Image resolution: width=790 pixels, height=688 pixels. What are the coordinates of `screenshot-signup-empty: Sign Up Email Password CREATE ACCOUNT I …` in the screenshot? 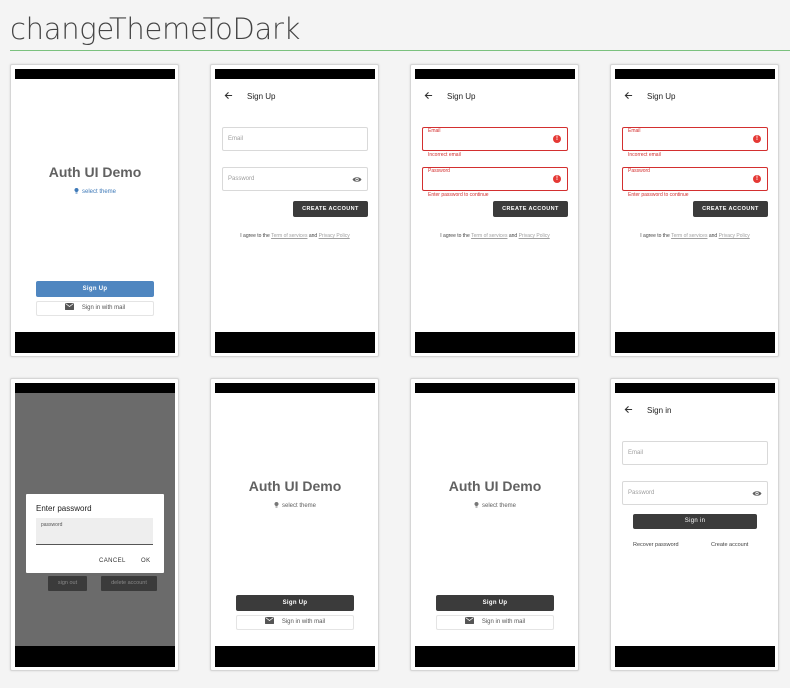 It's located at (294, 210).